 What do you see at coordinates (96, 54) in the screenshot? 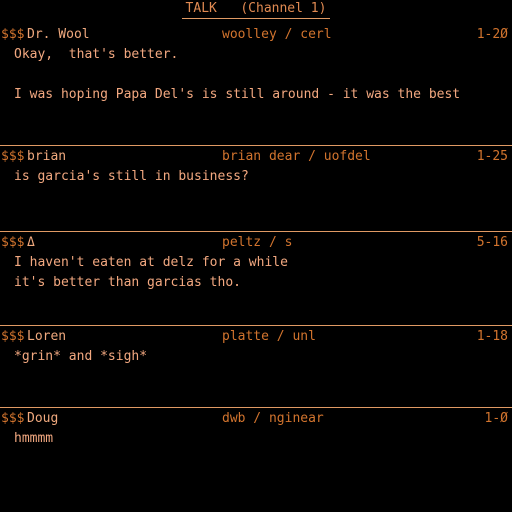
I see `message-line: Okay, that's better.` at bounding box center [96, 54].